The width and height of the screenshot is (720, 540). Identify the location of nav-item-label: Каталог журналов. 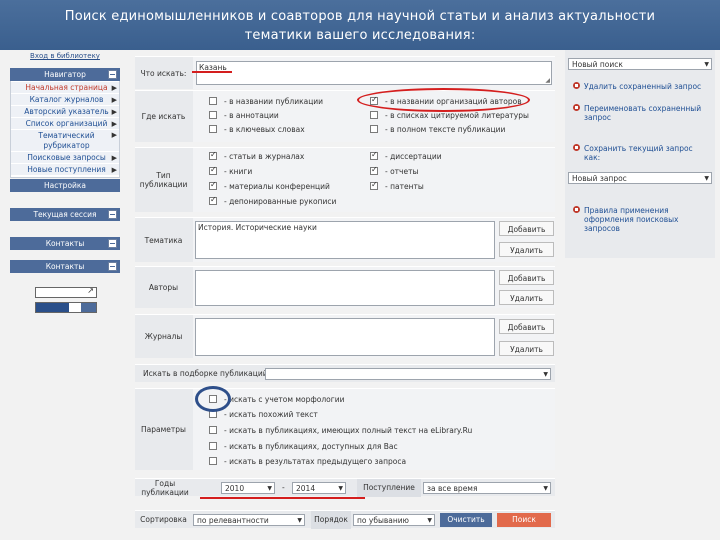
(66, 99).